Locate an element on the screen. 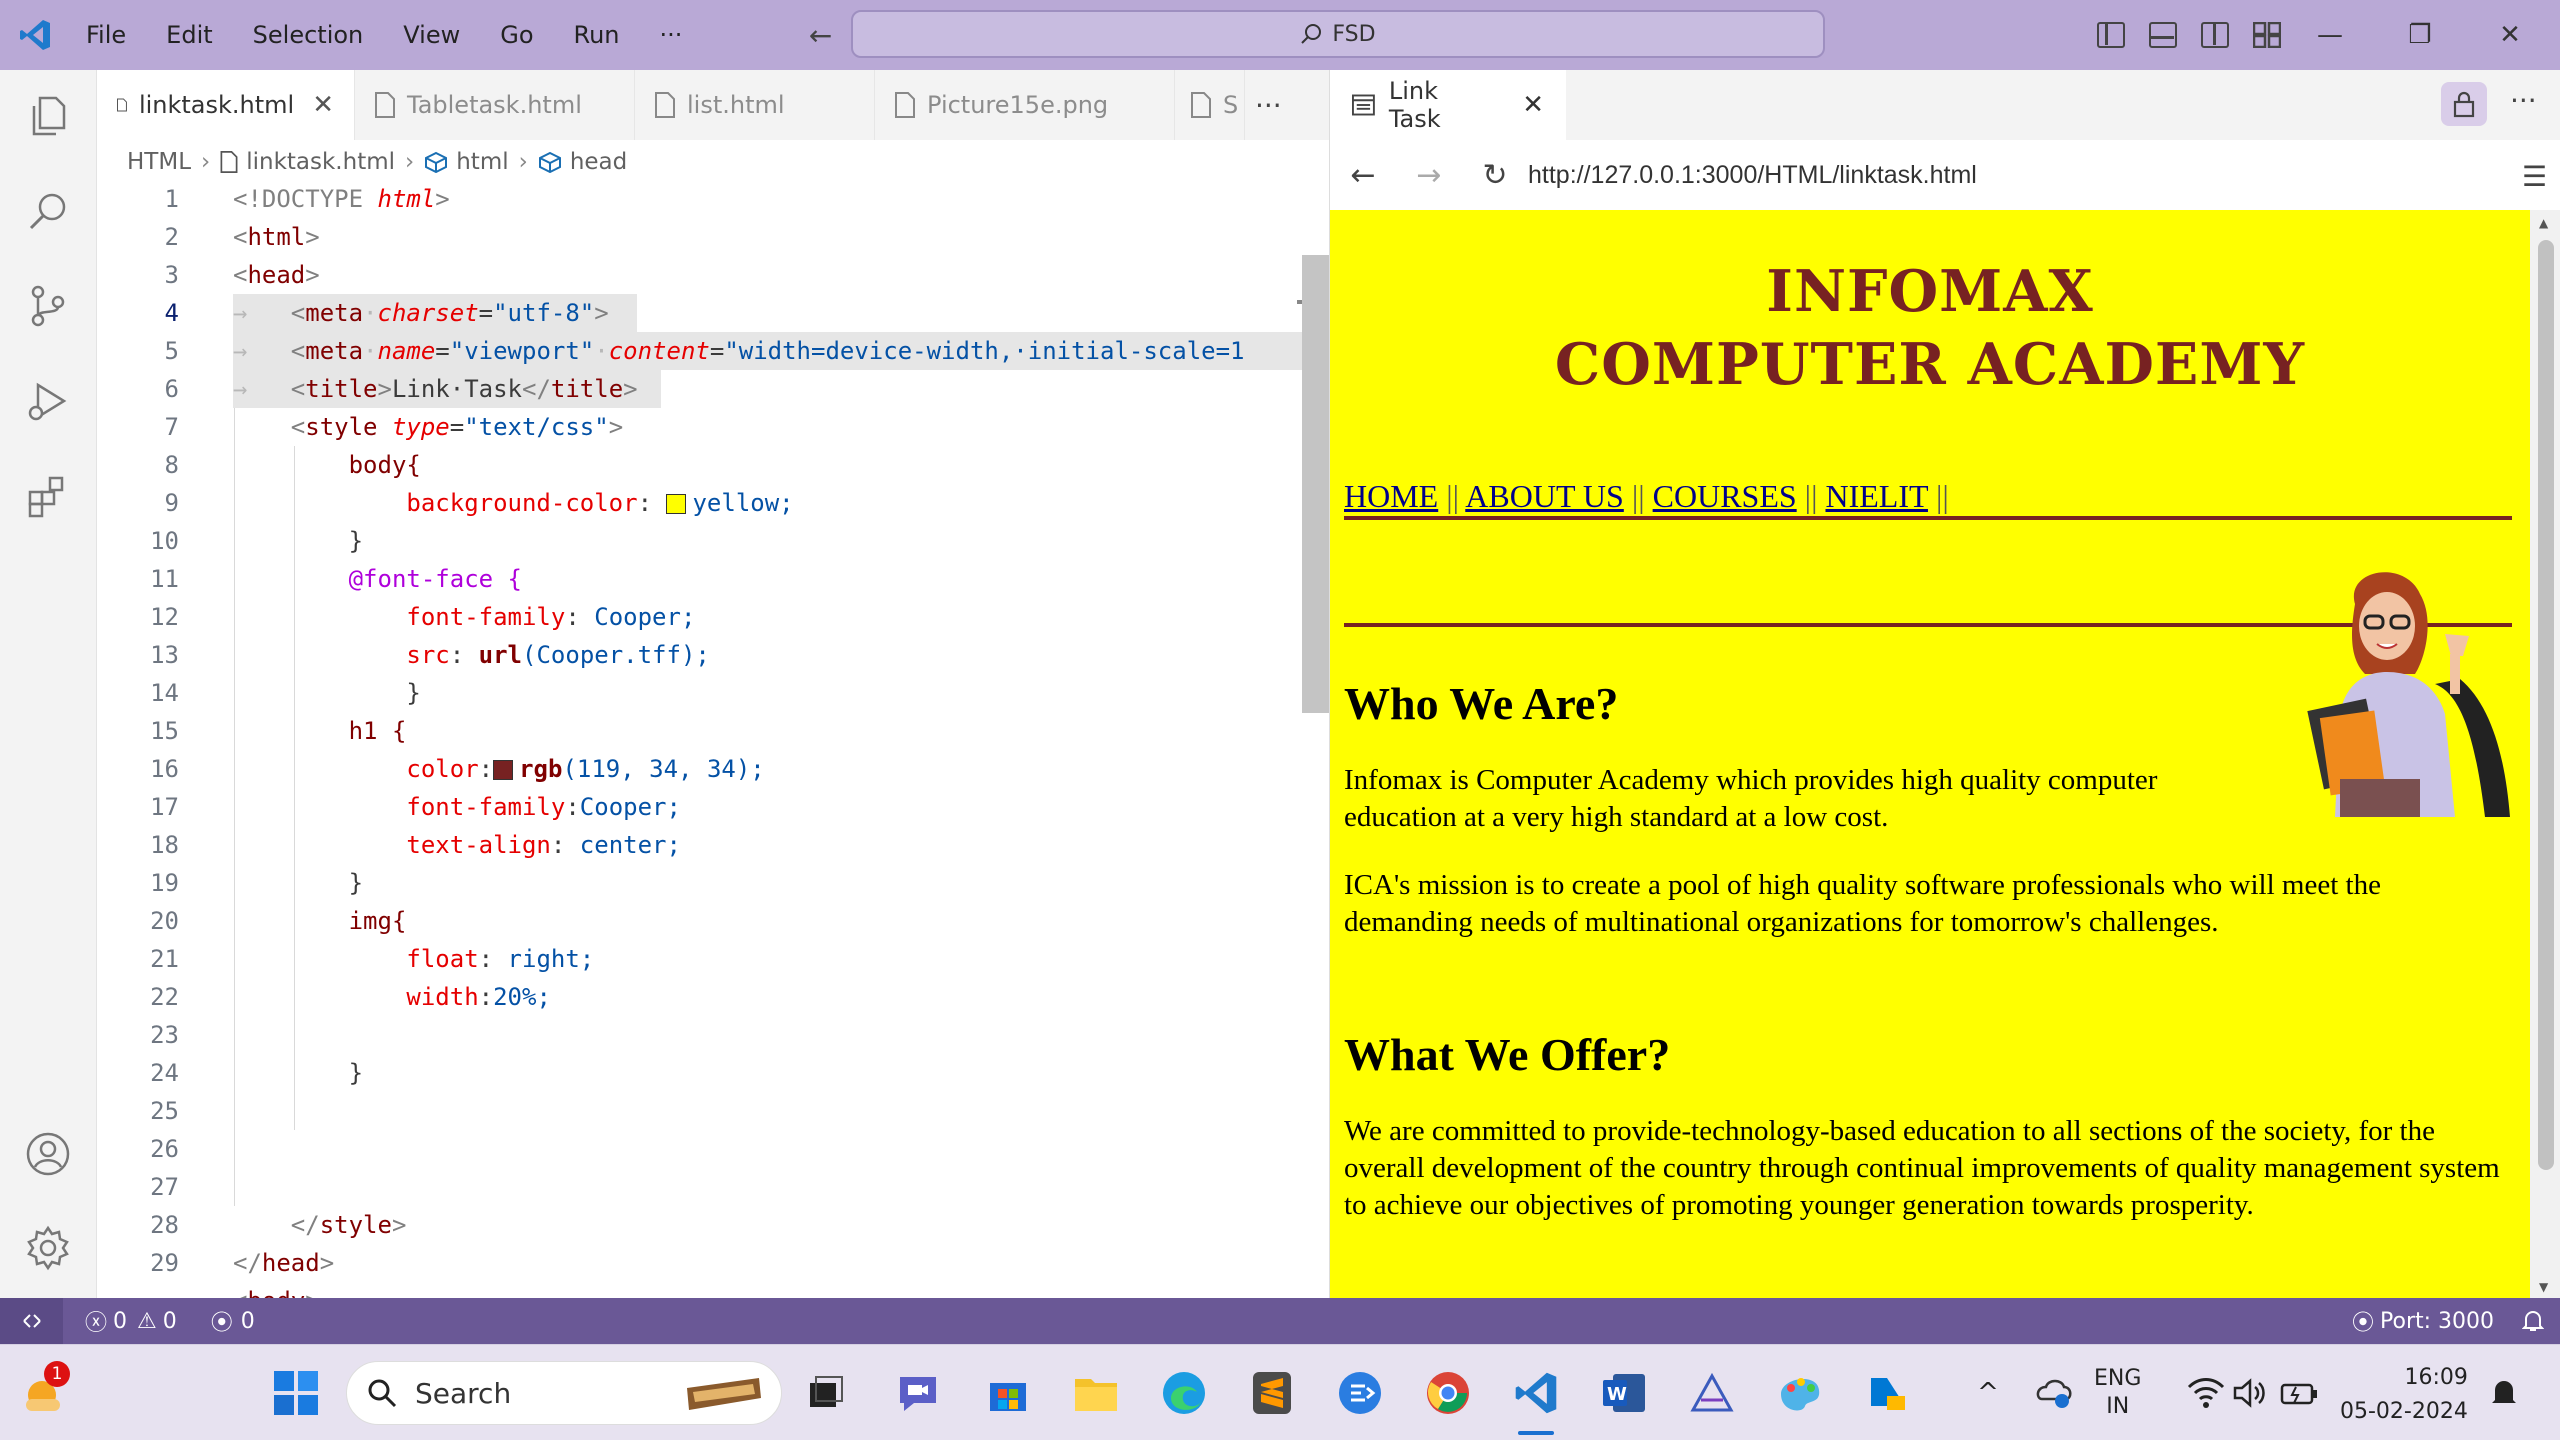 Image resolution: width=2560 pixels, height=1440 pixels. wifi-icon is located at coordinates (2206, 1393).